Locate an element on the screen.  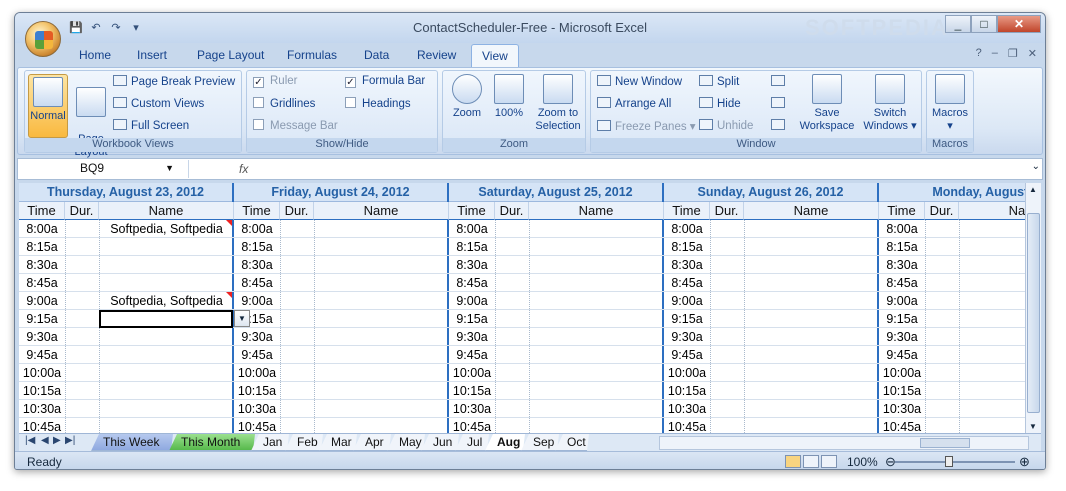
scroll-thumb is located at coordinates (1033, 313).